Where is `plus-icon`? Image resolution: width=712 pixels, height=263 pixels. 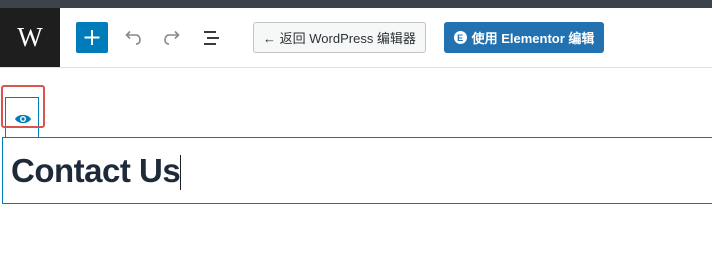 plus-icon is located at coordinates (92, 37).